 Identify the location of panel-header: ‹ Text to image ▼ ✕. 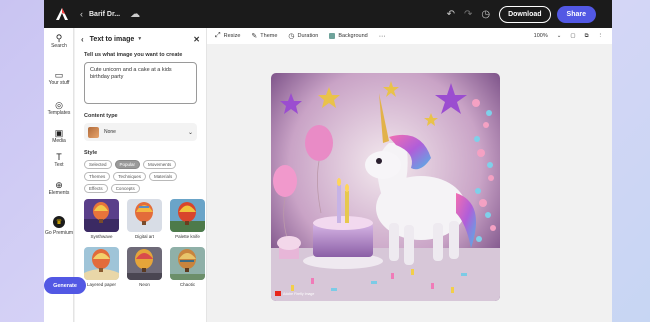
(140, 39).